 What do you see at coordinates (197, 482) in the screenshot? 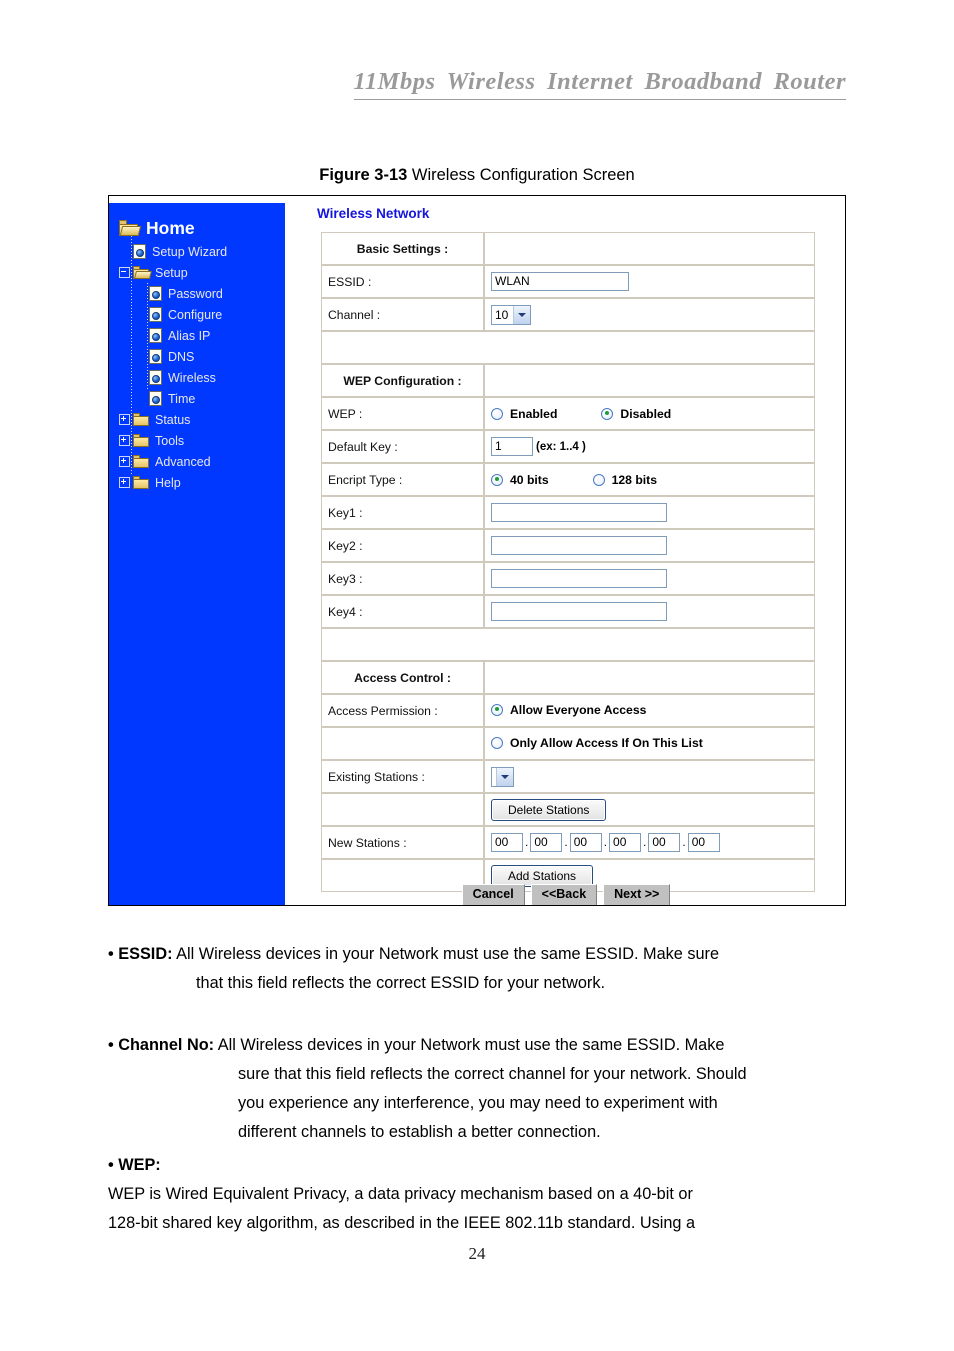
I see `sidebar-item-help: Help` at bounding box center [197, 482].